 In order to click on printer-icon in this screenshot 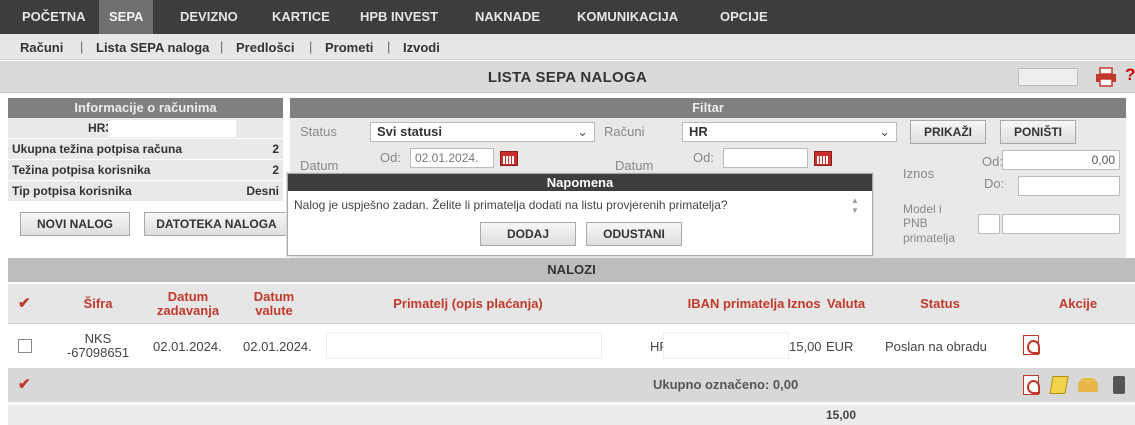, I will do `click(1106, 77)`.